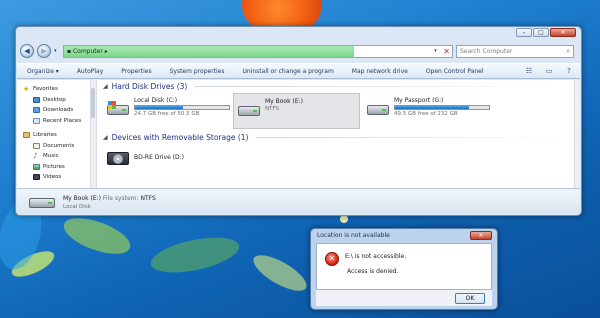  I want to click on drive-bd-re-d: BD-RE Drive (D:), so click(168, 162).